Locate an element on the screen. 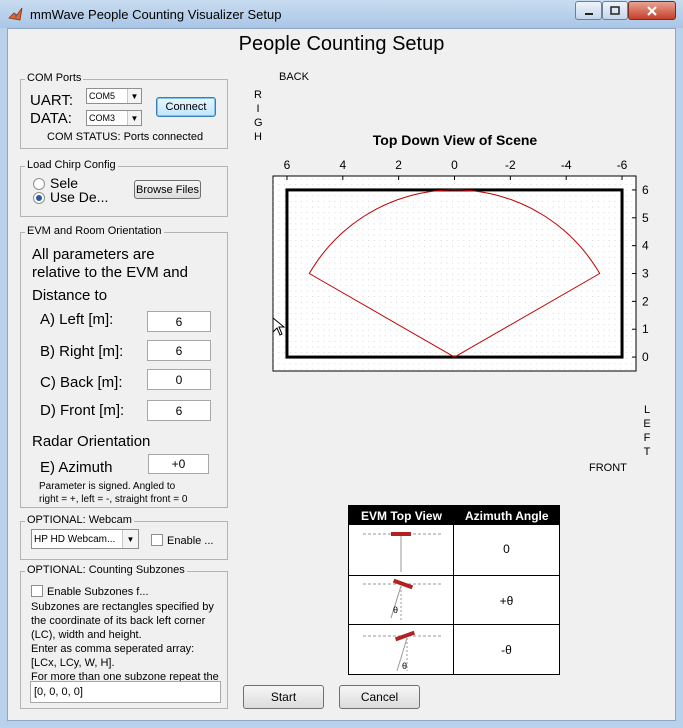 Image resolution: width=683 pixels, height=728 pixels. x-tick-label: 6 is located at coordinates (287, 165).